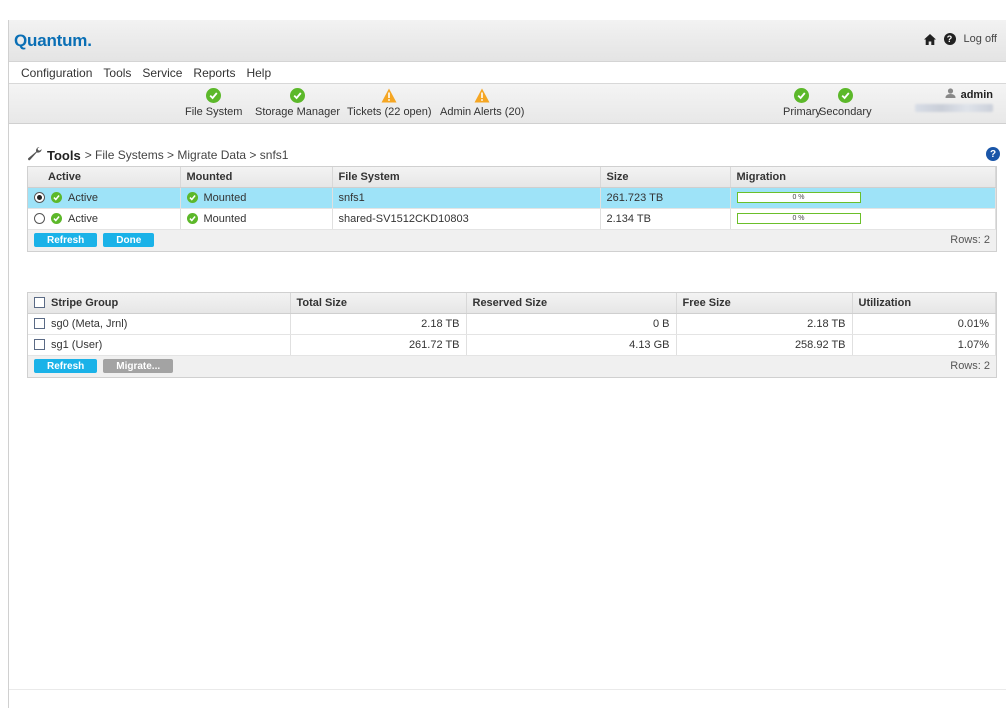  What do you see at coordinates (159, 303) in the screenshot?
I see `col-stripe-group: Stripe Group` at bounding box center [159, 303].